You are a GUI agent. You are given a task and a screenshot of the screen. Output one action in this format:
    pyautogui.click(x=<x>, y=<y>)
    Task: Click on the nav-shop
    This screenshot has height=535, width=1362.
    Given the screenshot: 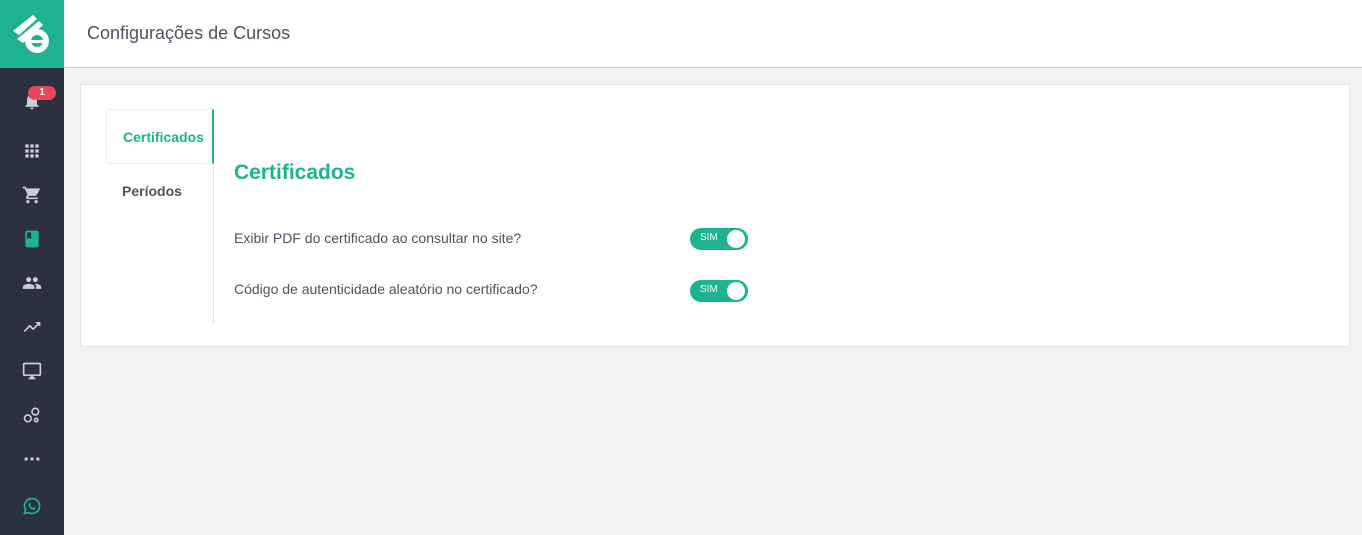 What is the action you would take?
    pyautogui.click(x=32, y=195)
    